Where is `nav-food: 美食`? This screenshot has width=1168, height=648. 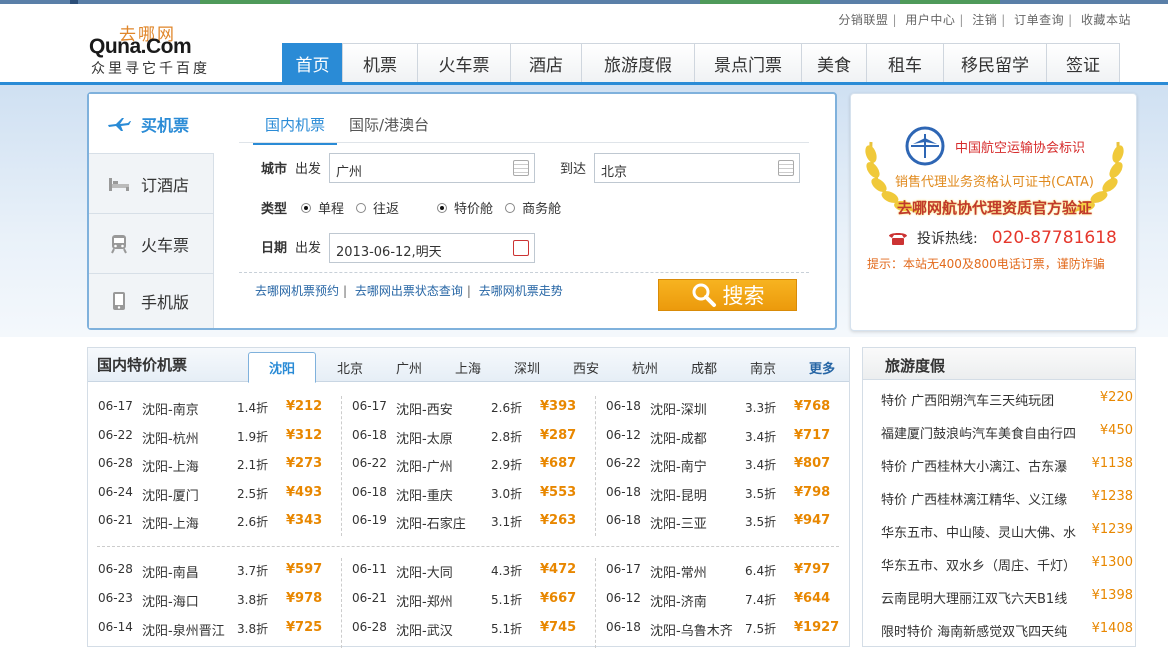
nav-food: 美食 is located at coordinates (834, 62).